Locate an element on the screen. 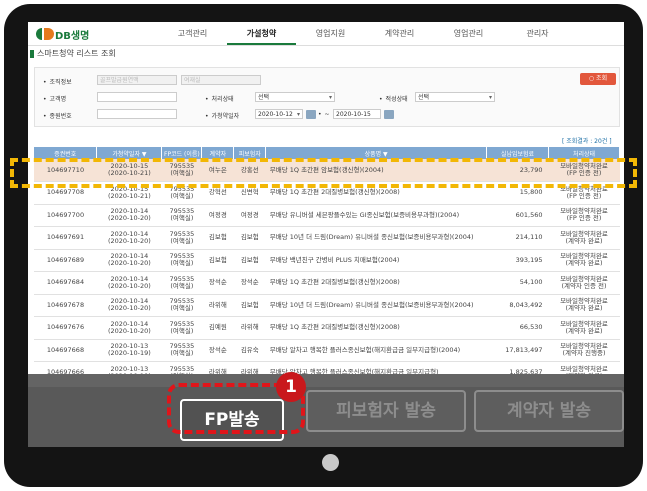 Image resolution: width=647 pixels, height=491 pixels. cell-policy-no: 104697684 is located at coordinates (65, 283).